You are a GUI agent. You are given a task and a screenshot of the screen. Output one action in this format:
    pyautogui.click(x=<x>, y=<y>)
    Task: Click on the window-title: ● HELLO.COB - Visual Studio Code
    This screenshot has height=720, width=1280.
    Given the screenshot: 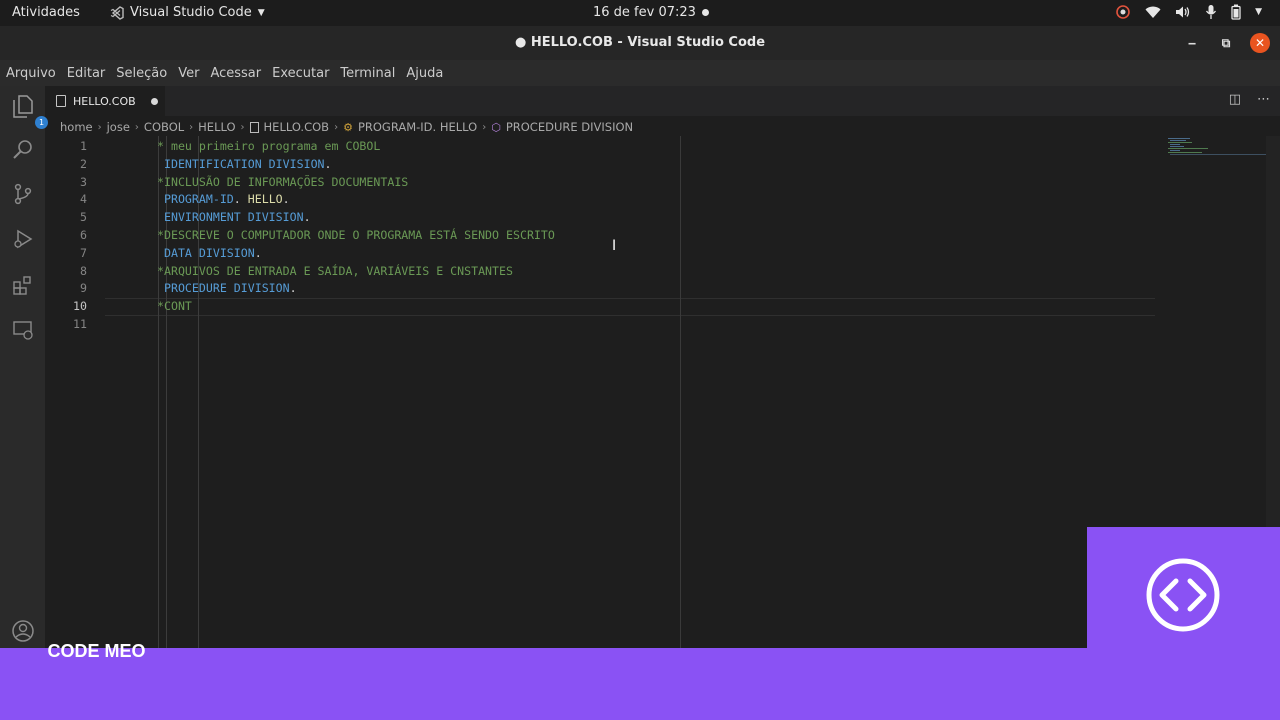 What is the action you would take?
    pyautogui.click(x=640, y=42)
    